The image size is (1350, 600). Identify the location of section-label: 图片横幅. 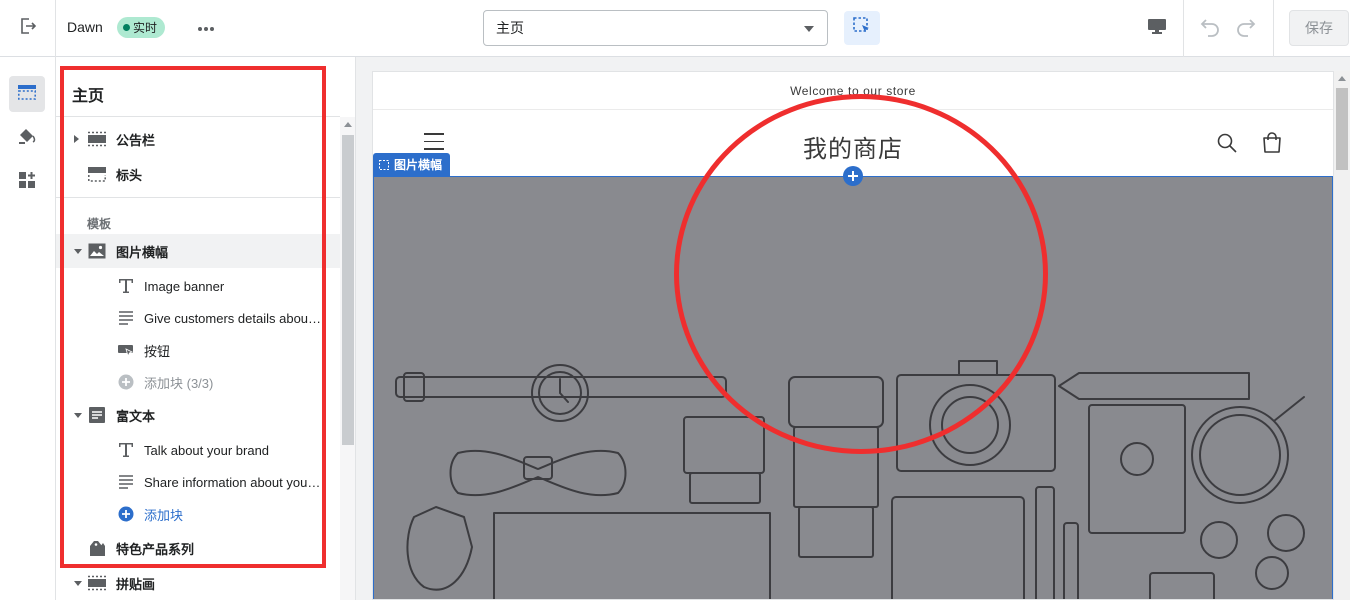
(142, 252).